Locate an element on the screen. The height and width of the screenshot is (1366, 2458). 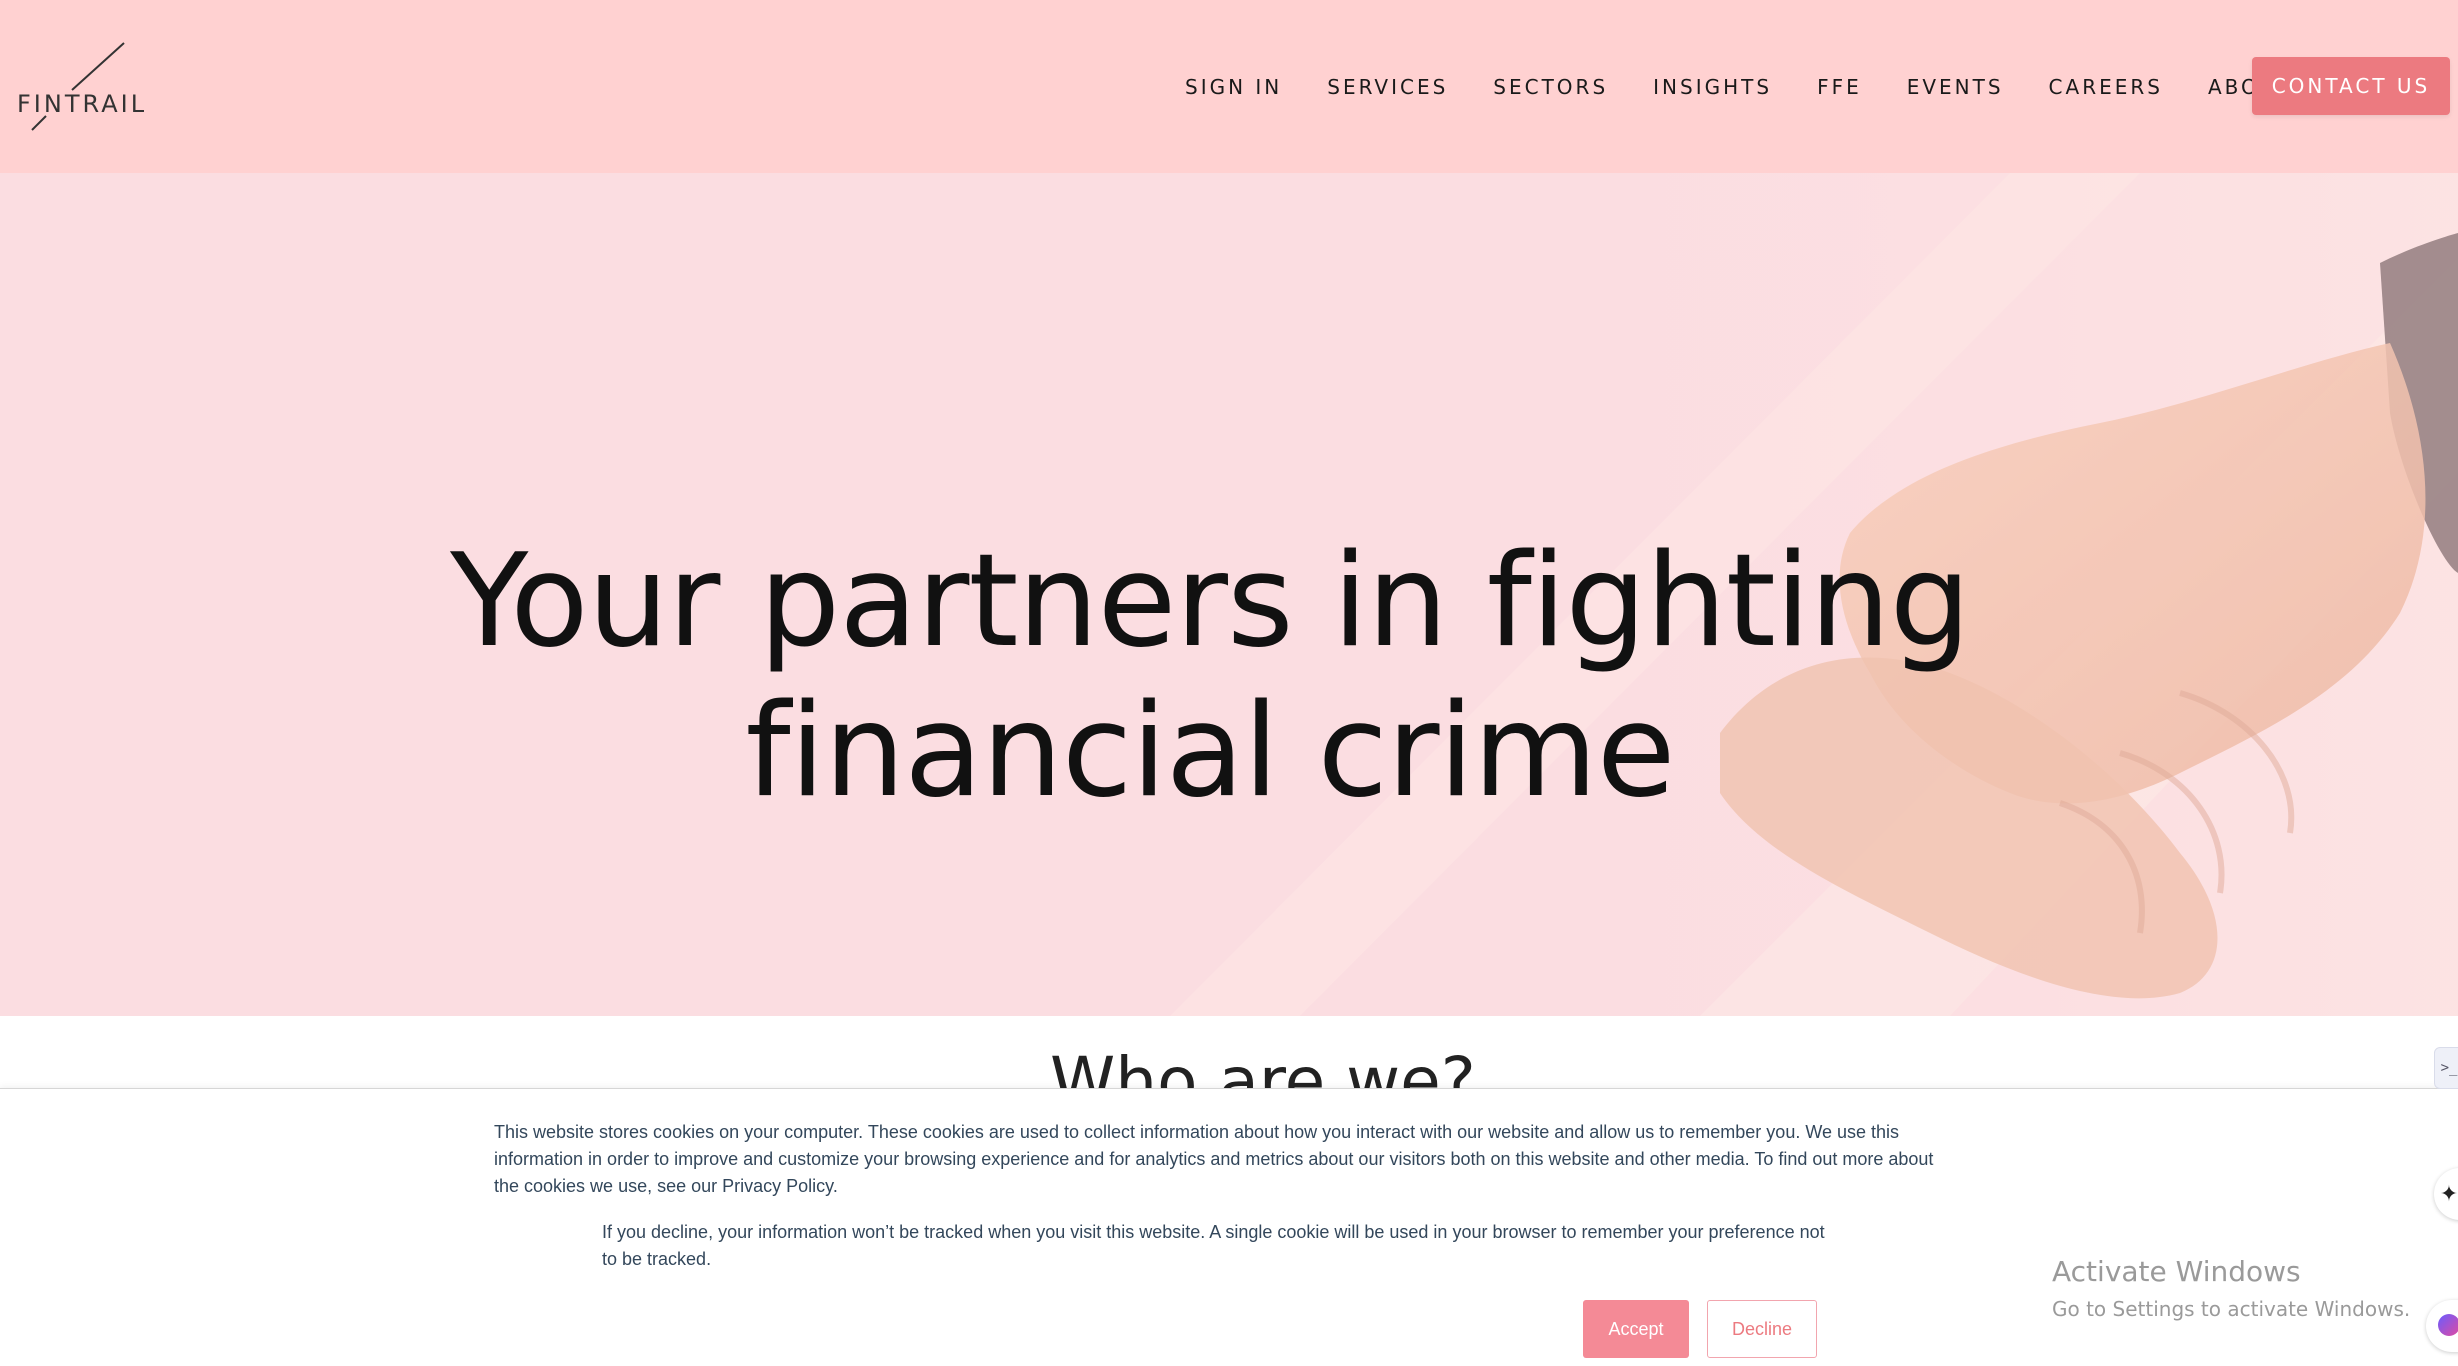
contact-us-button: CONTACT US is located at coordinates (2351, 86).